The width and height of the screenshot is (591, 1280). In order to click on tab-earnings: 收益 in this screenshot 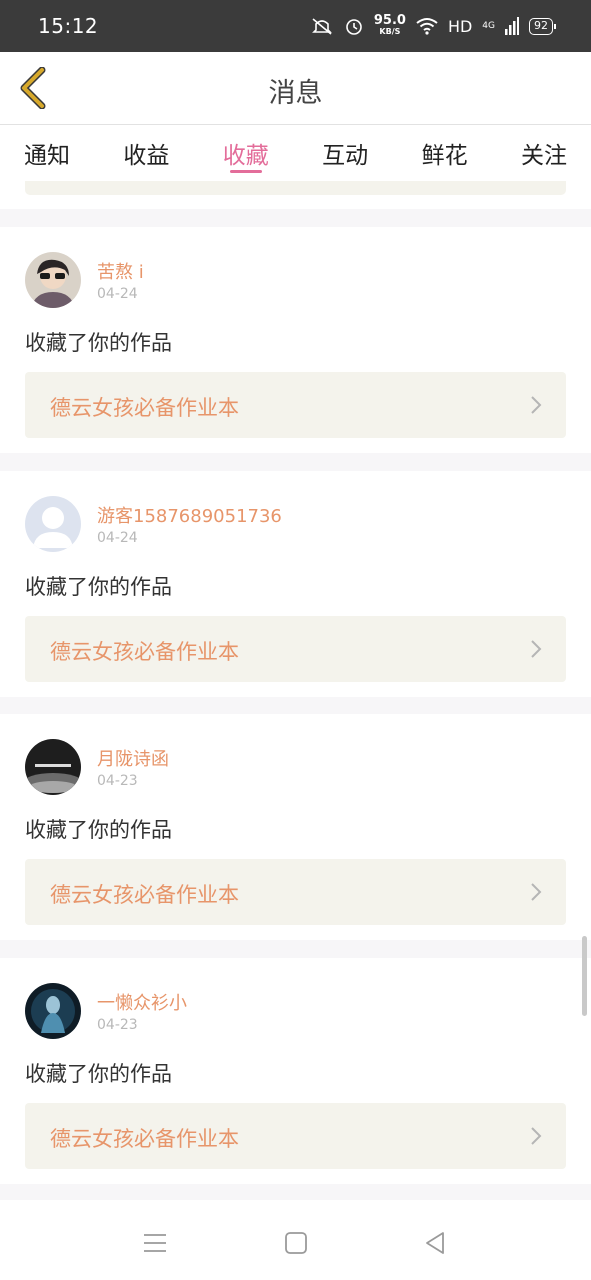, I will do `click(146, 153)`.